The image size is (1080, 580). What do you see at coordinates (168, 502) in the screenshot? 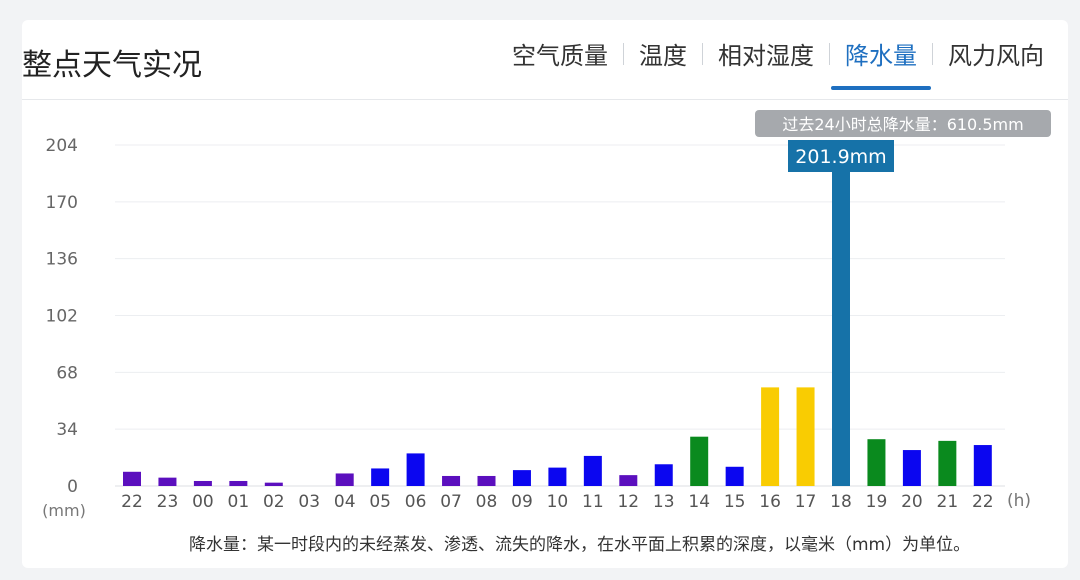
I see `x-tick-label: 23` at bounding box center [168, 502].